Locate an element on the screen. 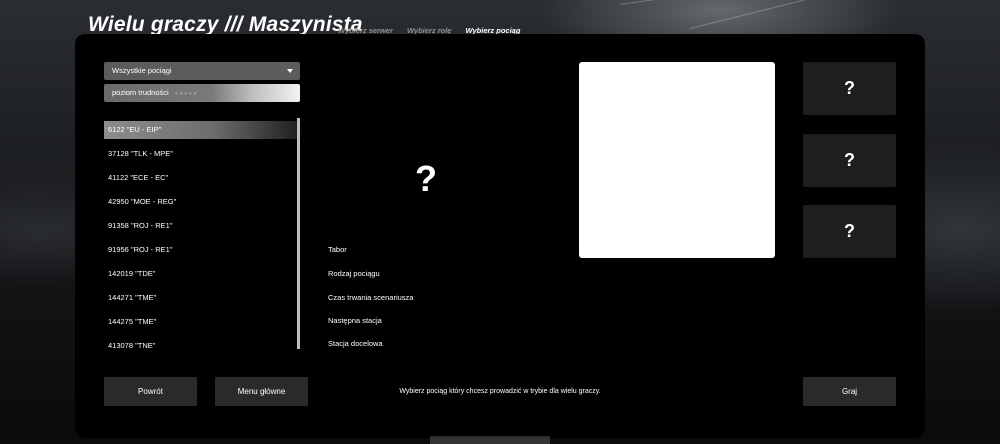 The height and width of the screenshot is (444, 1000). play-button: Graj is located at coordinates (849, 391).